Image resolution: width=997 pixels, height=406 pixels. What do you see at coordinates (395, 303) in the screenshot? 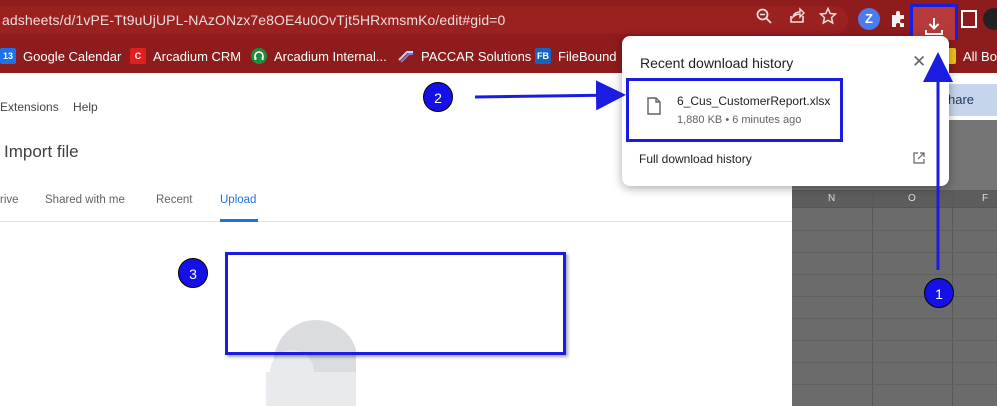
I see `highlight-drop-area` at bounding box center [395, 303].